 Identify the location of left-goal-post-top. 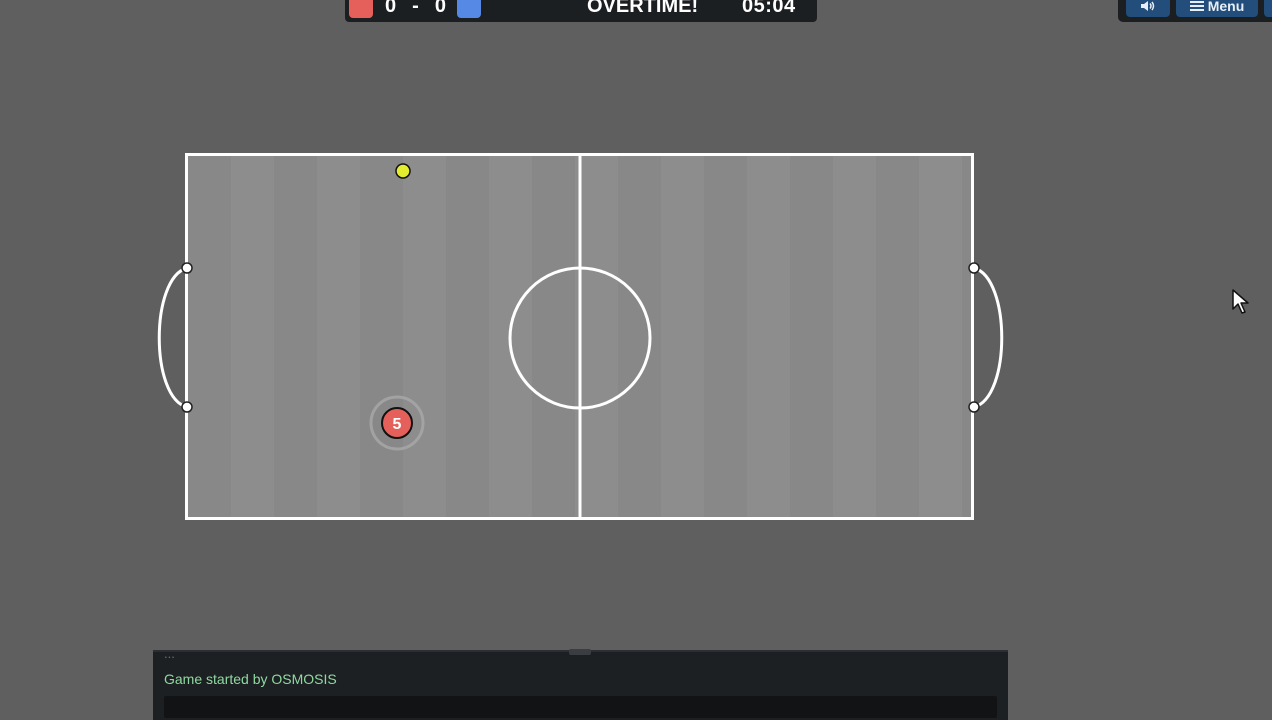
(187, 268).